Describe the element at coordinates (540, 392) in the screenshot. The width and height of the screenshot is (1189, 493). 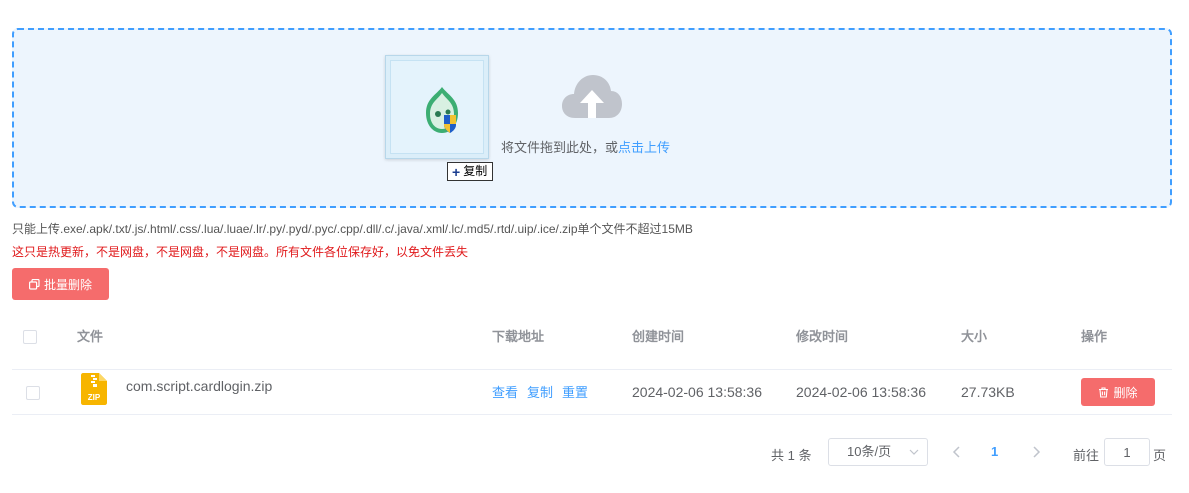
I see `copy-link: 复制` at that location.